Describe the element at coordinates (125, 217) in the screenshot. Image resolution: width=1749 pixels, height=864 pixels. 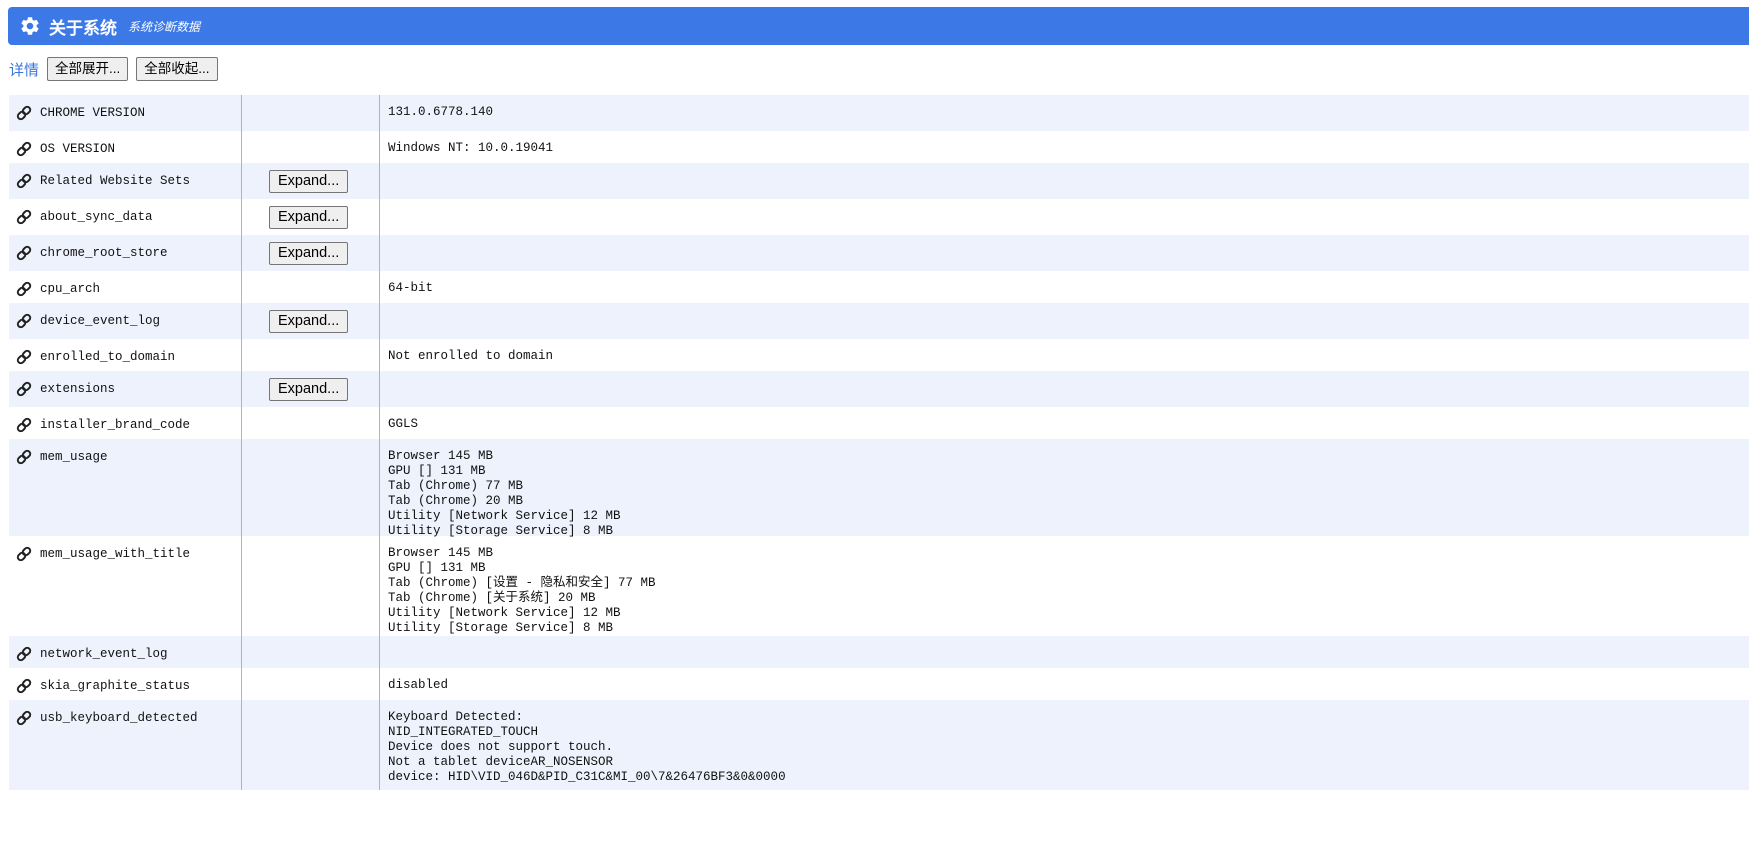
I see `row-name-cell: about_sync_data` at that location.